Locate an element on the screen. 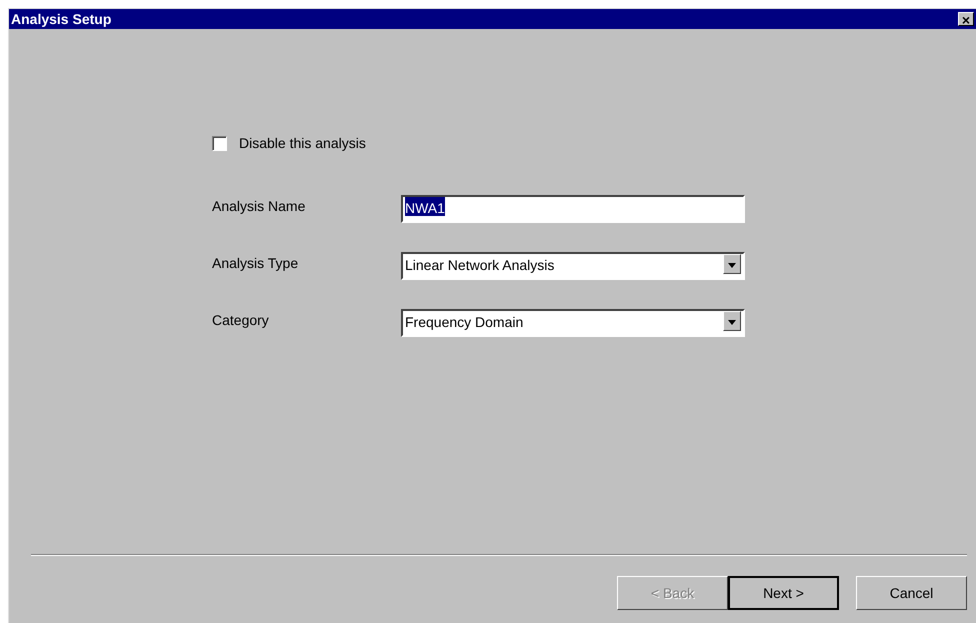  field-label: Analysis Type is located at coordinates (256, 262).